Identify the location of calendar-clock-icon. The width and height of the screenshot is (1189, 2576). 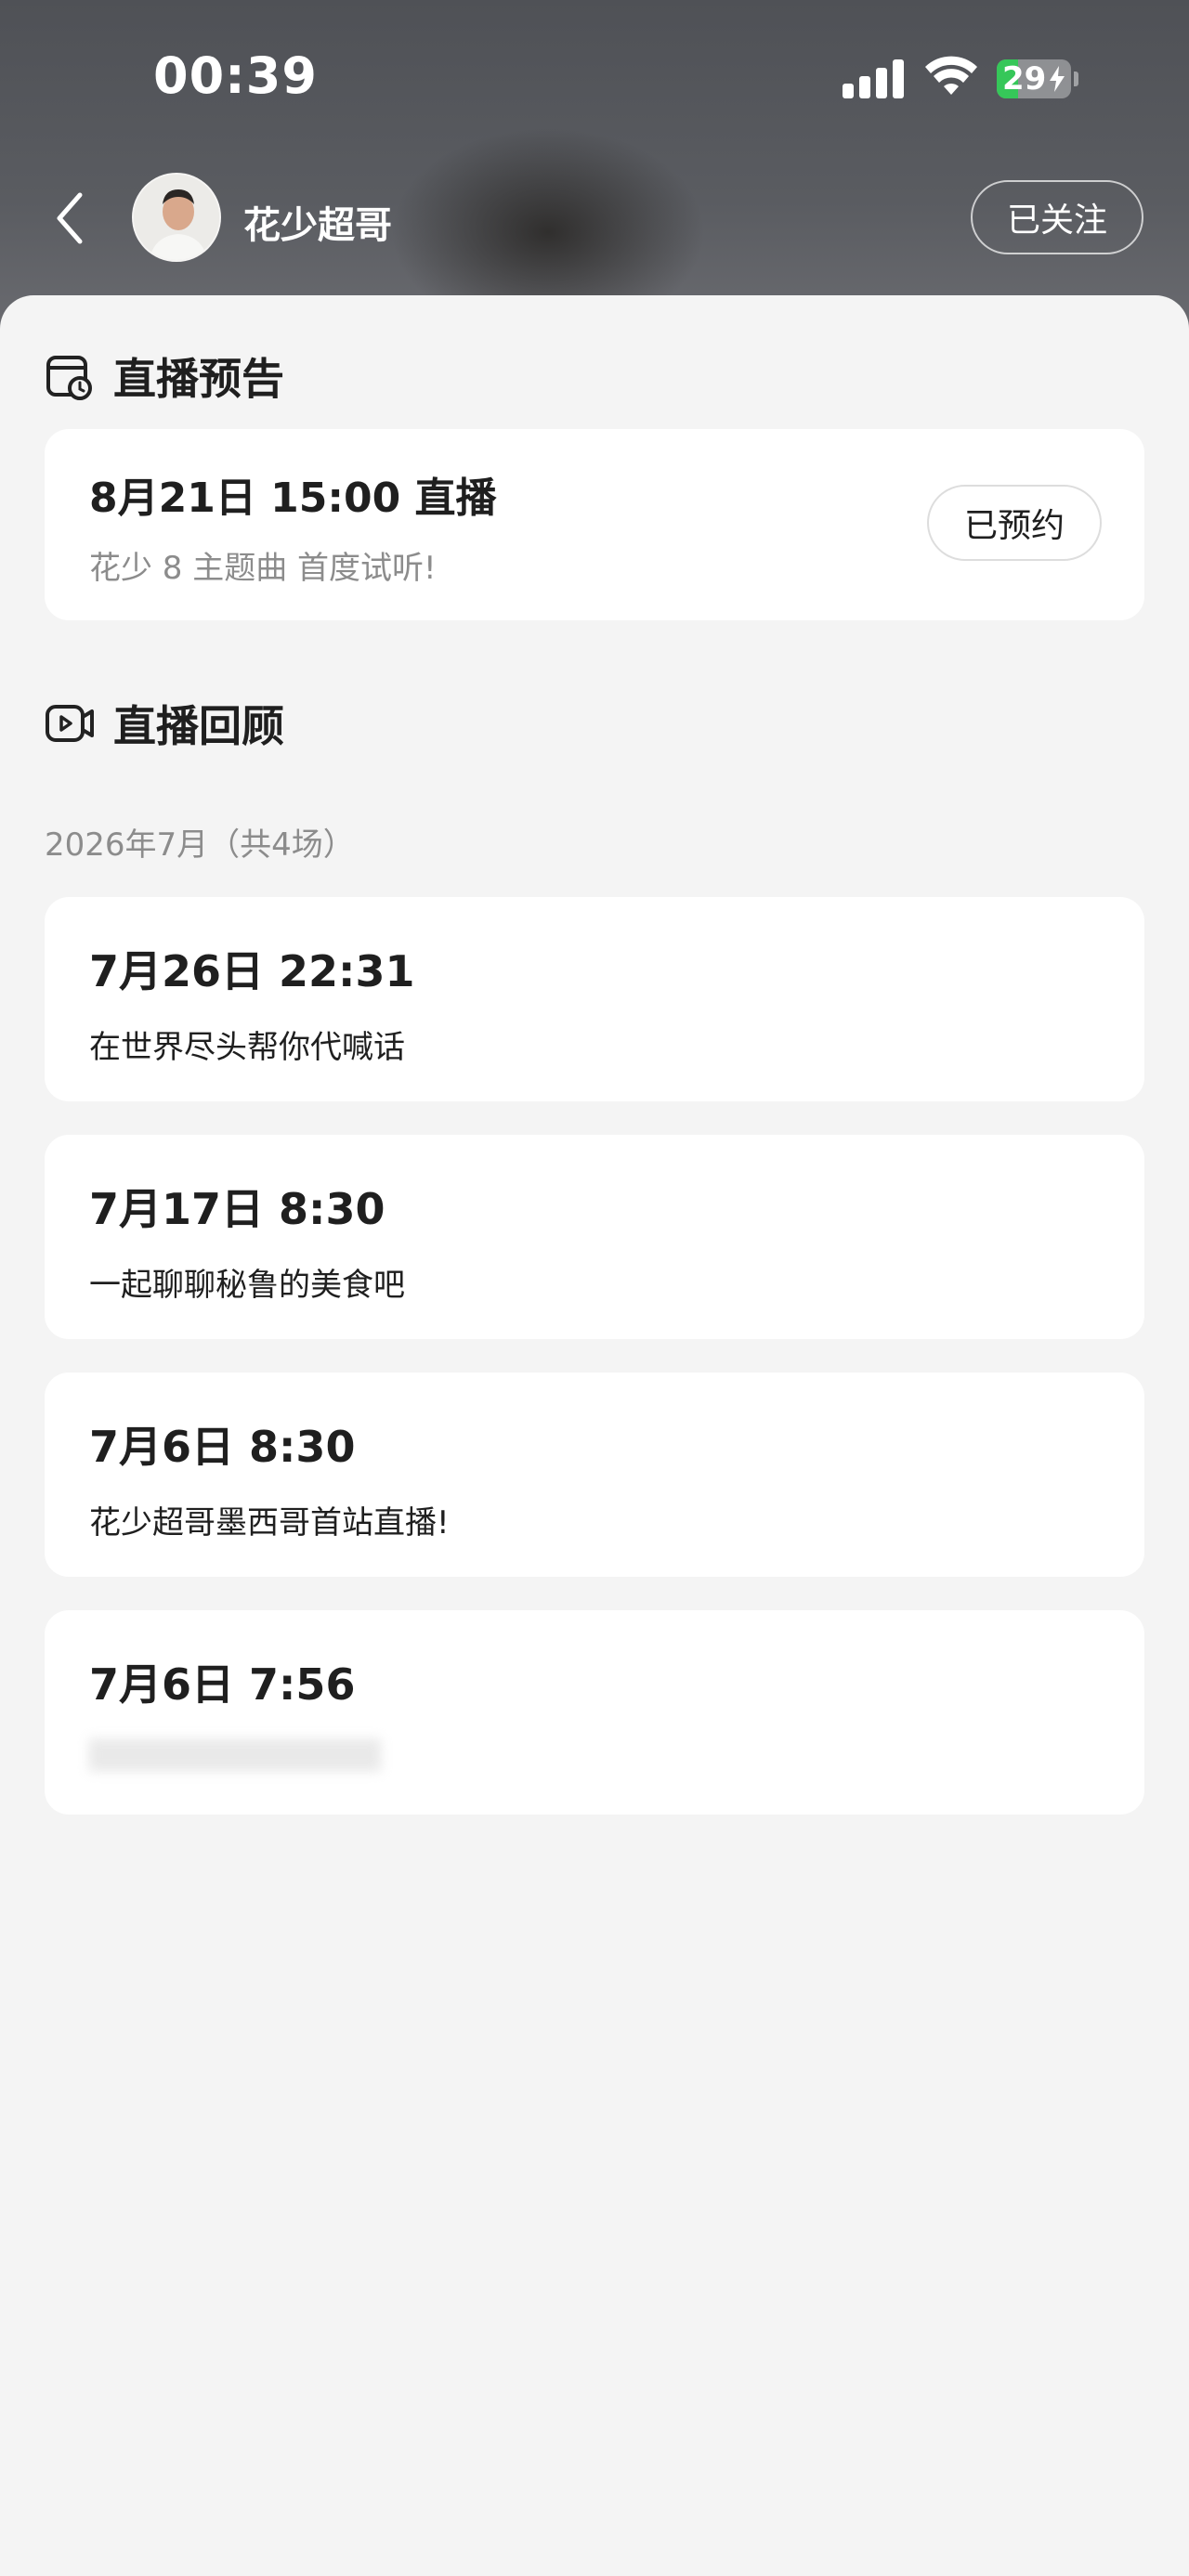
(69, 378).